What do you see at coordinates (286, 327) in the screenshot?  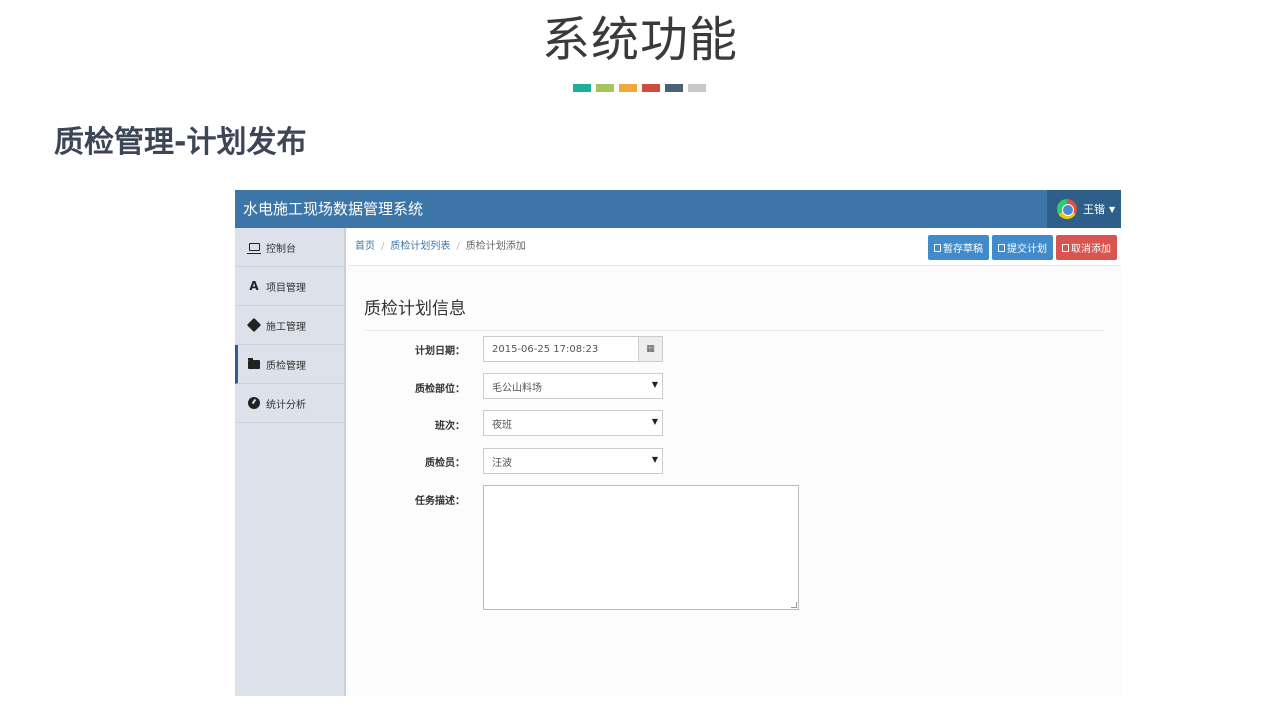 I see `sidebar-item-label: 施工管理` at bounding box center [286, 327].